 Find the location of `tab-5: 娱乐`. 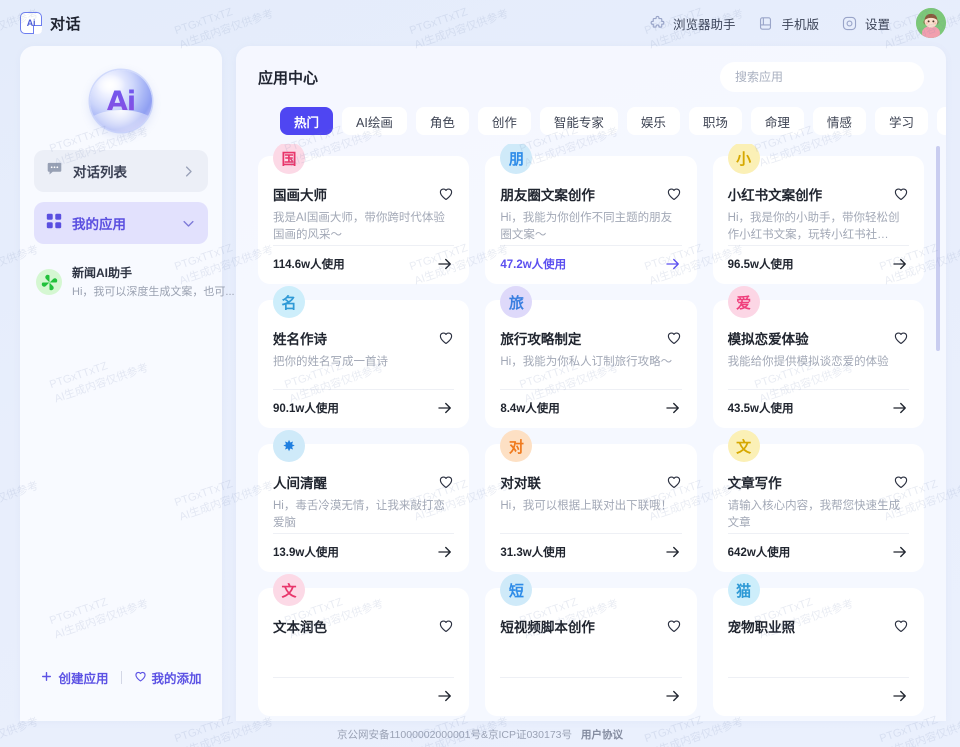

tab-5: 娱乐 is located at coordinates (653, 121).